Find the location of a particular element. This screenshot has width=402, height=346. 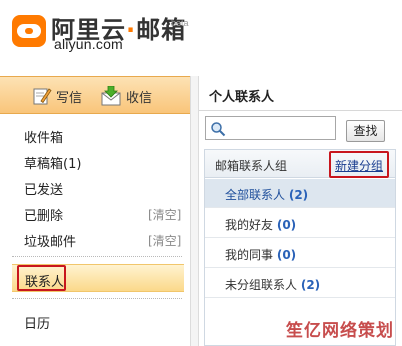

group-name: 全部联系人 is located at coordinates (255, 195).